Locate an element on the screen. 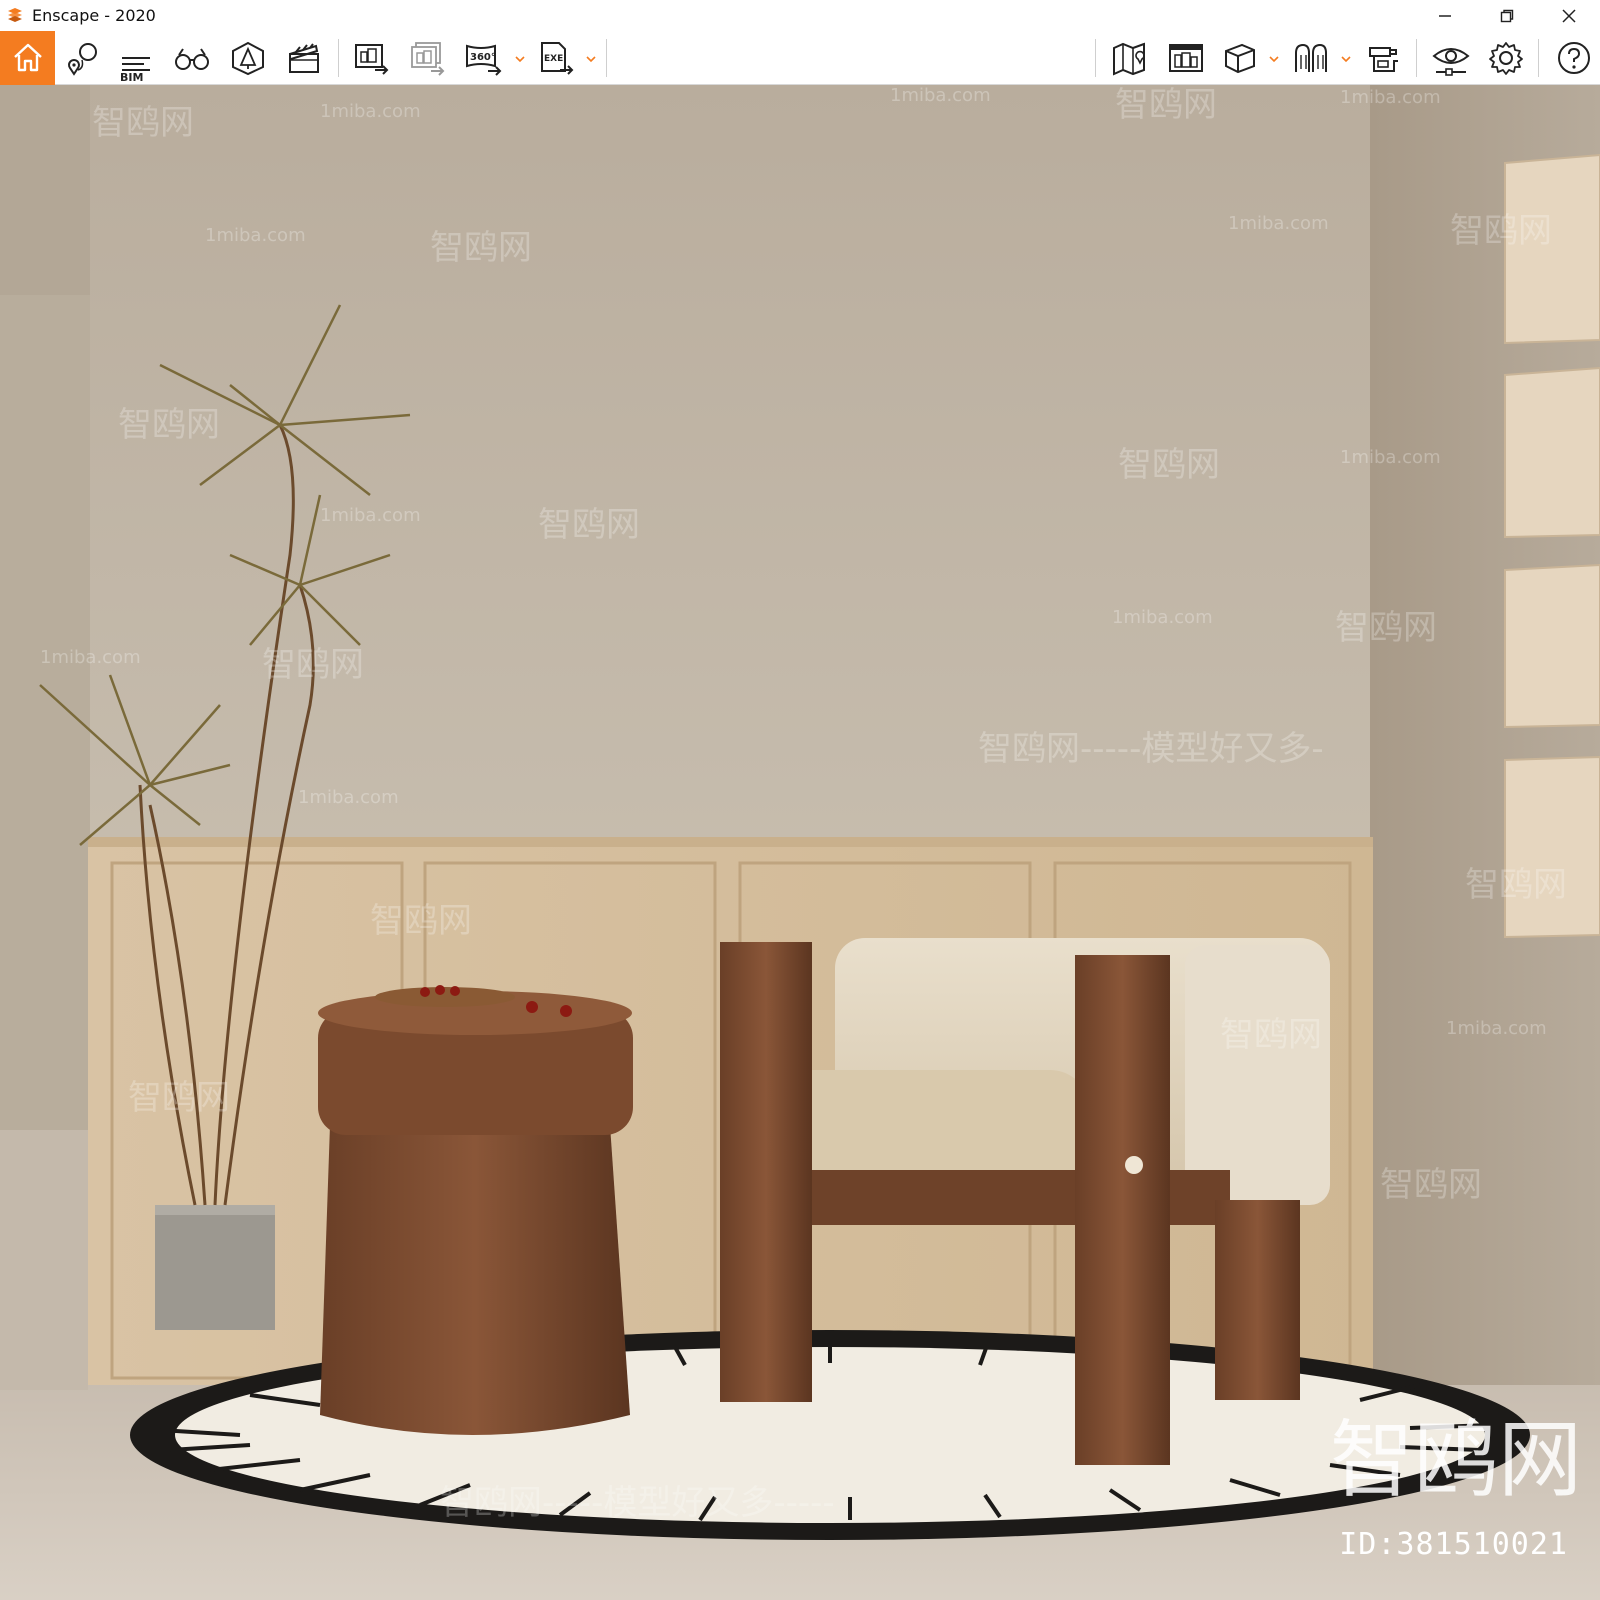 The width and height of the screenshot is (1600, 1600). views-box-button is located at coordinates (1240, 58).